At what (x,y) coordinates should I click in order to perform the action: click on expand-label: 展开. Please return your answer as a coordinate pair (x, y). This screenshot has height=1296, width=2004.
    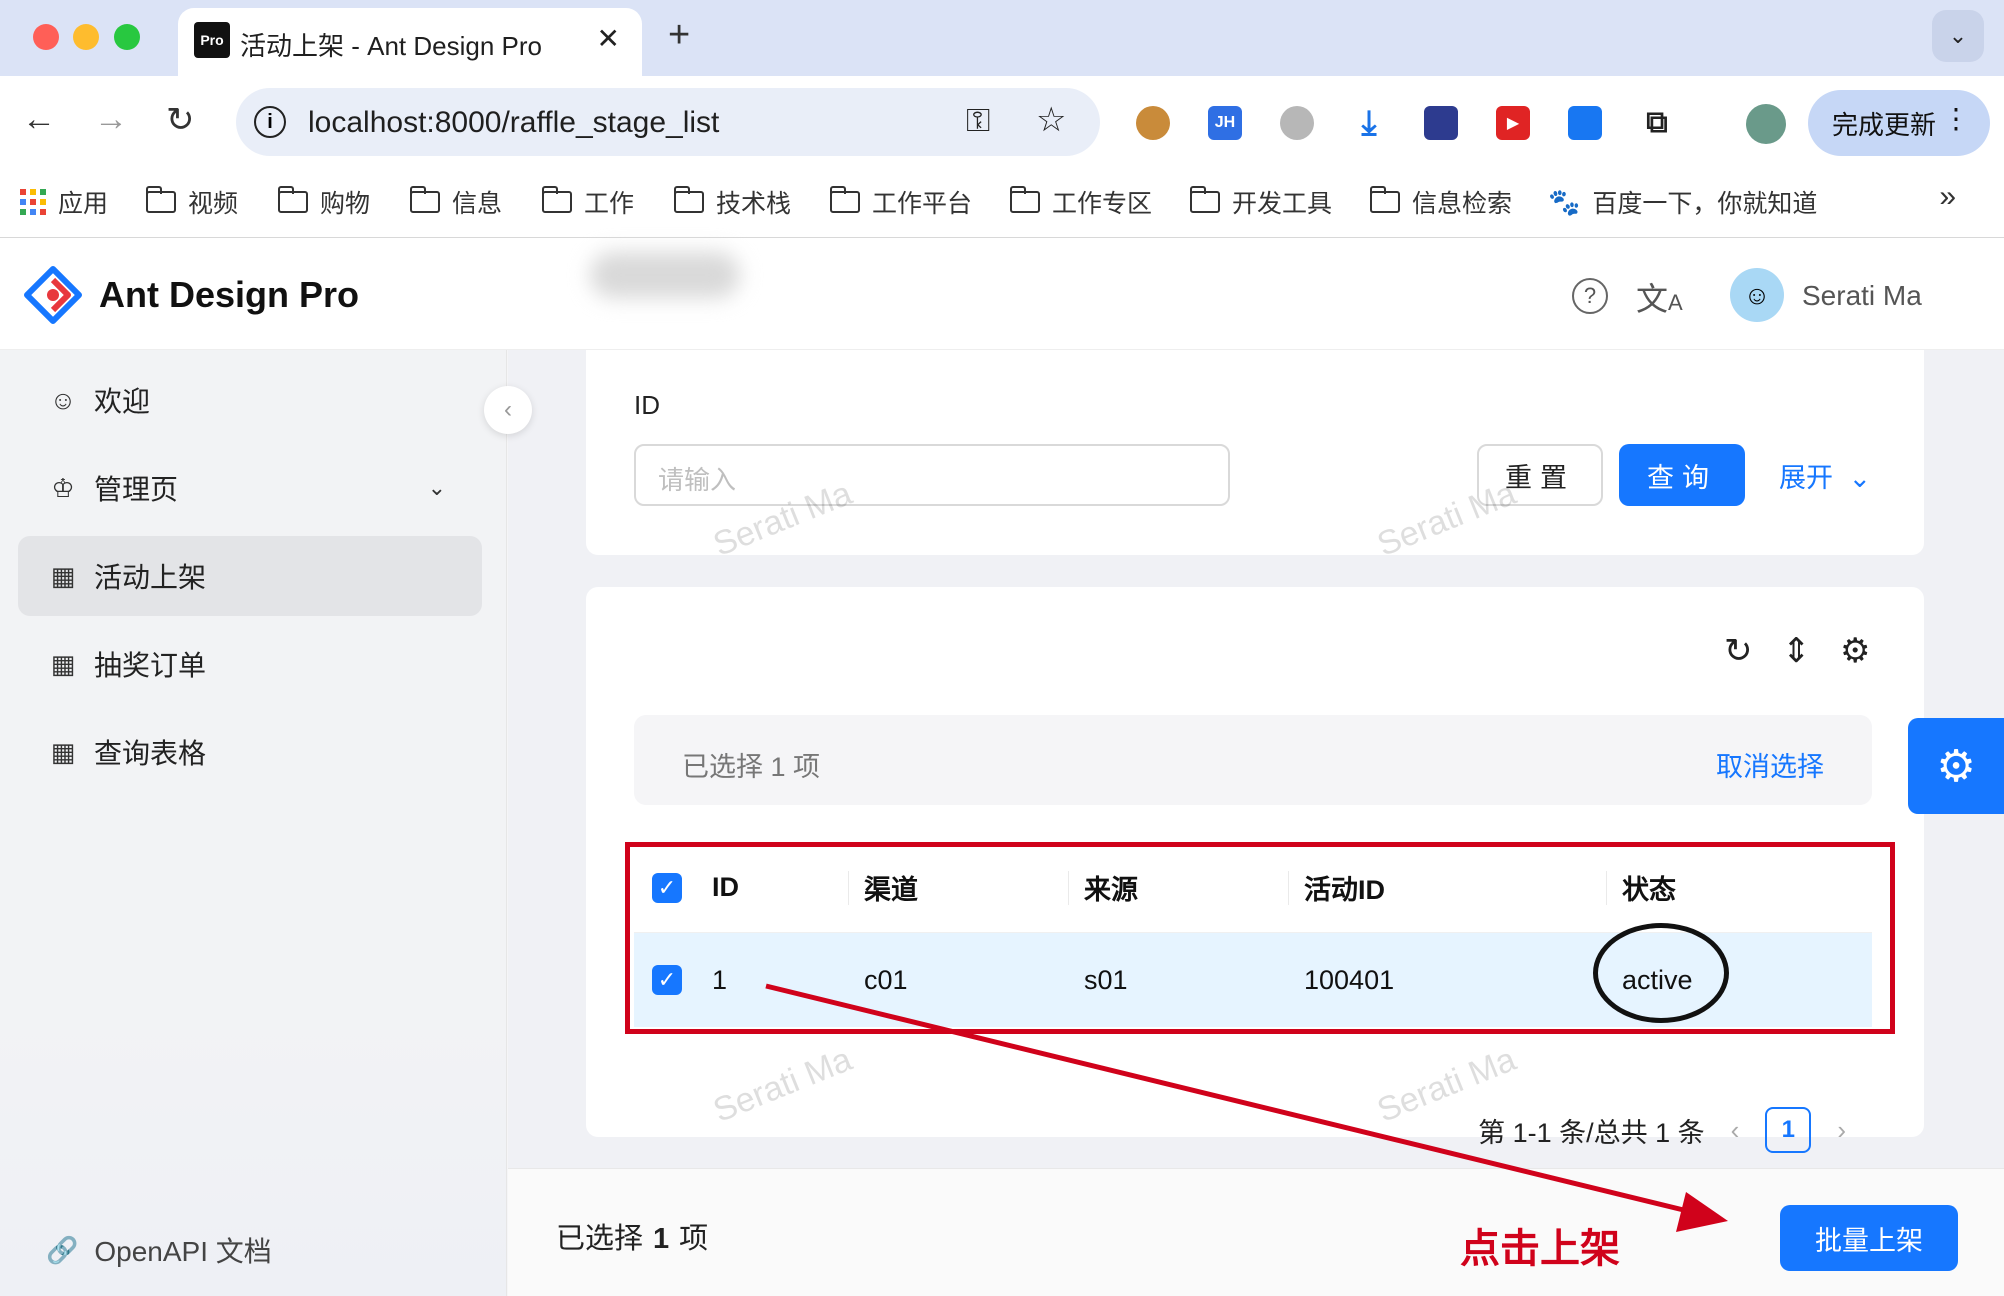
    Looking at the image, I should click on (1806, 478).